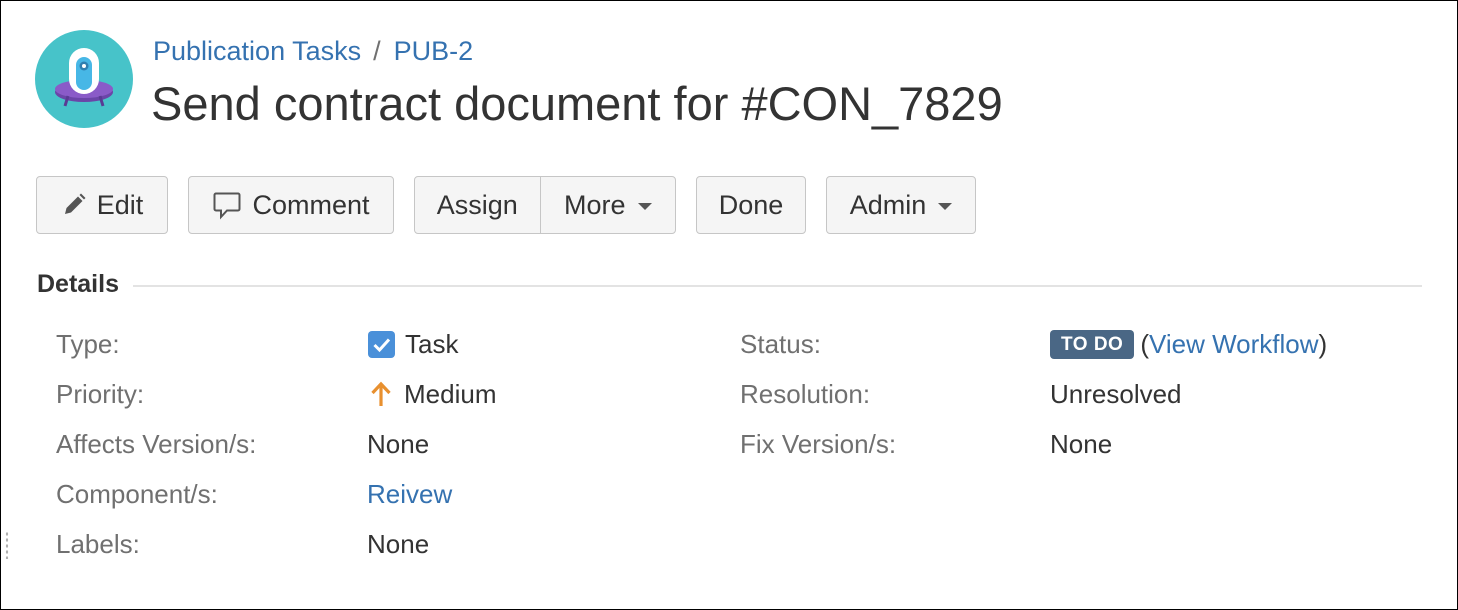 Image resolution: width=1458 pixels, height=610 pixels. I want to click on comment-button: Comment, so click(291, 205).